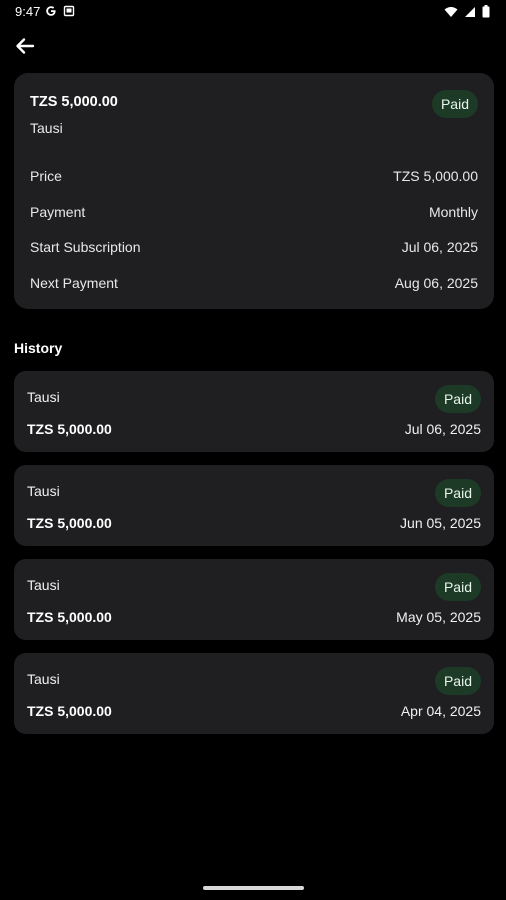 This screenshot has width=506, height=900. I want to click on signal-icon, so click(470, 14).